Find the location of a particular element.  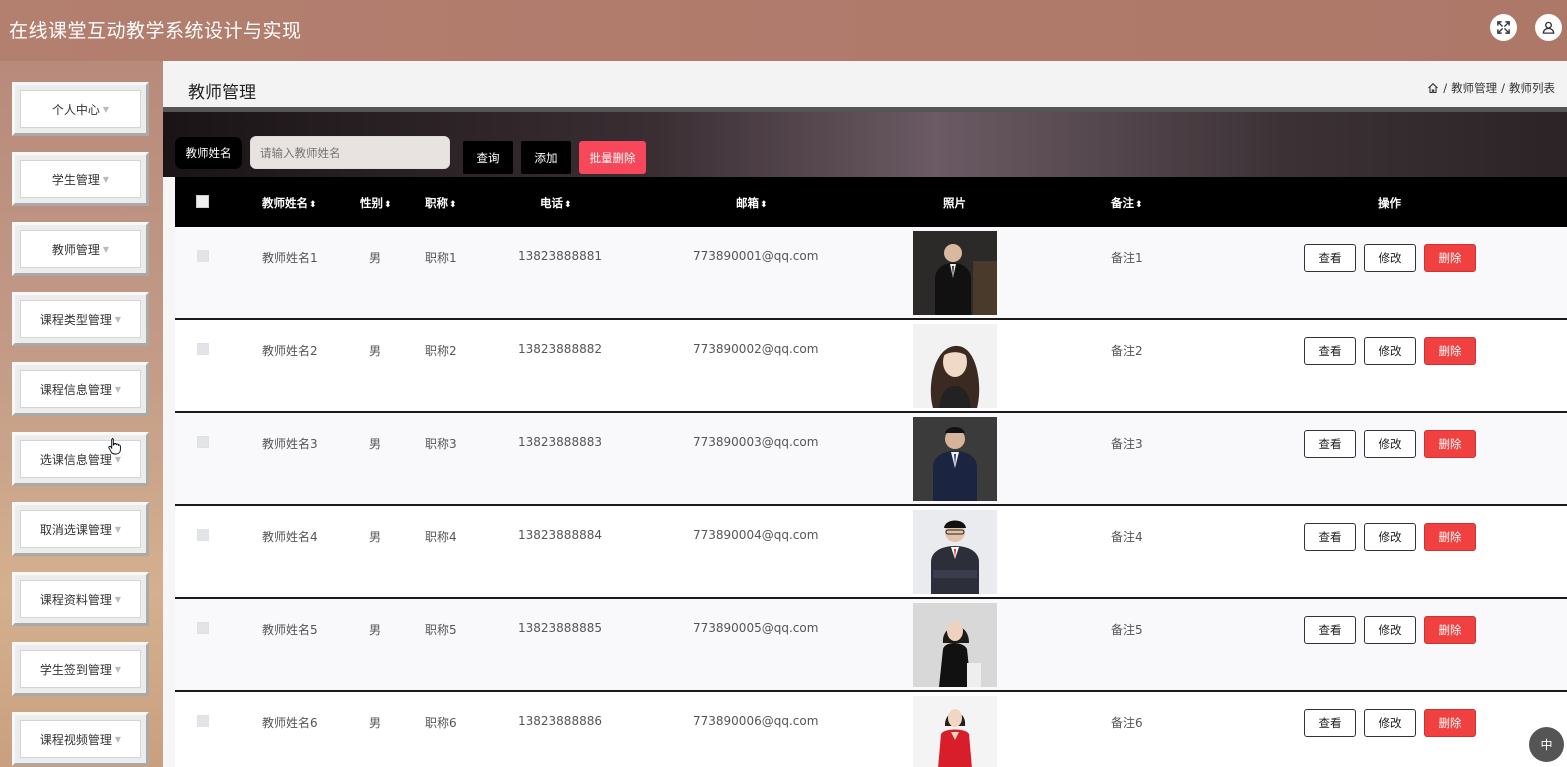

breadcrumb-level2: 教师列表 is located at coordinates (1532, 88).